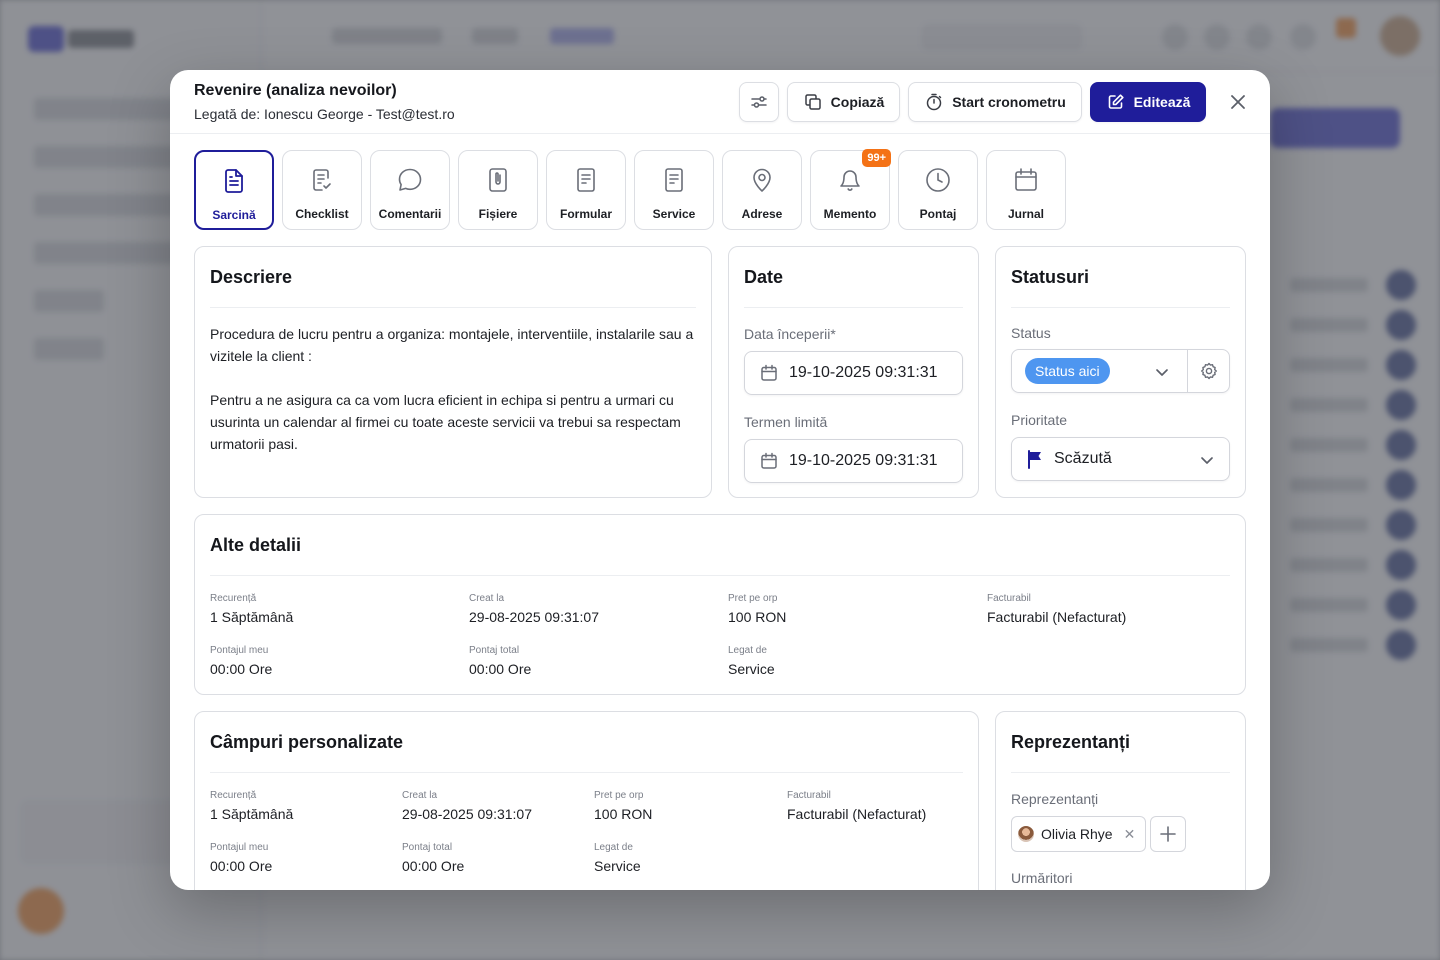 Image resolution: width=1440 pixels, height=960 pixels. I want to click on remove-icon: ✕, so click(1130, 834).